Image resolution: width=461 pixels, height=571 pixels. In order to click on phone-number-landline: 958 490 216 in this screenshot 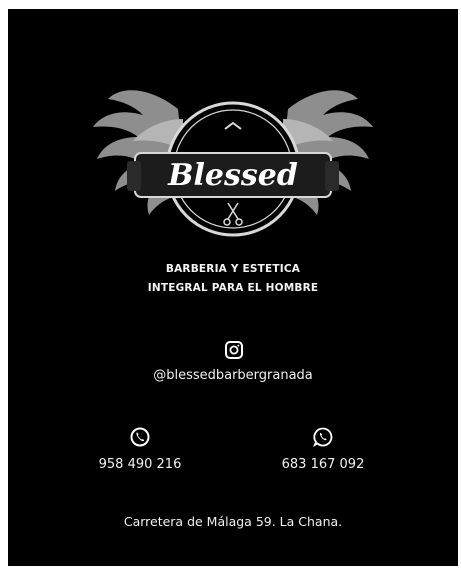, I will do `click(140, 464)`.